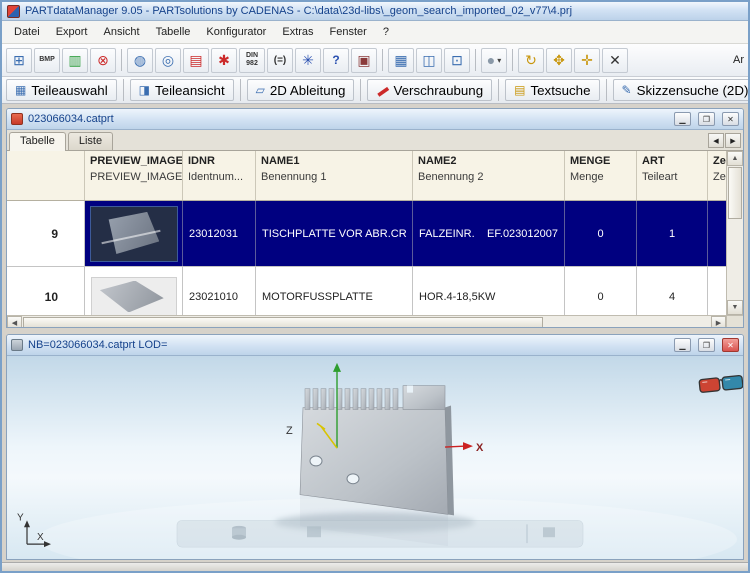  I want to click on vertical-scroll-thumb, so click(735, 193).